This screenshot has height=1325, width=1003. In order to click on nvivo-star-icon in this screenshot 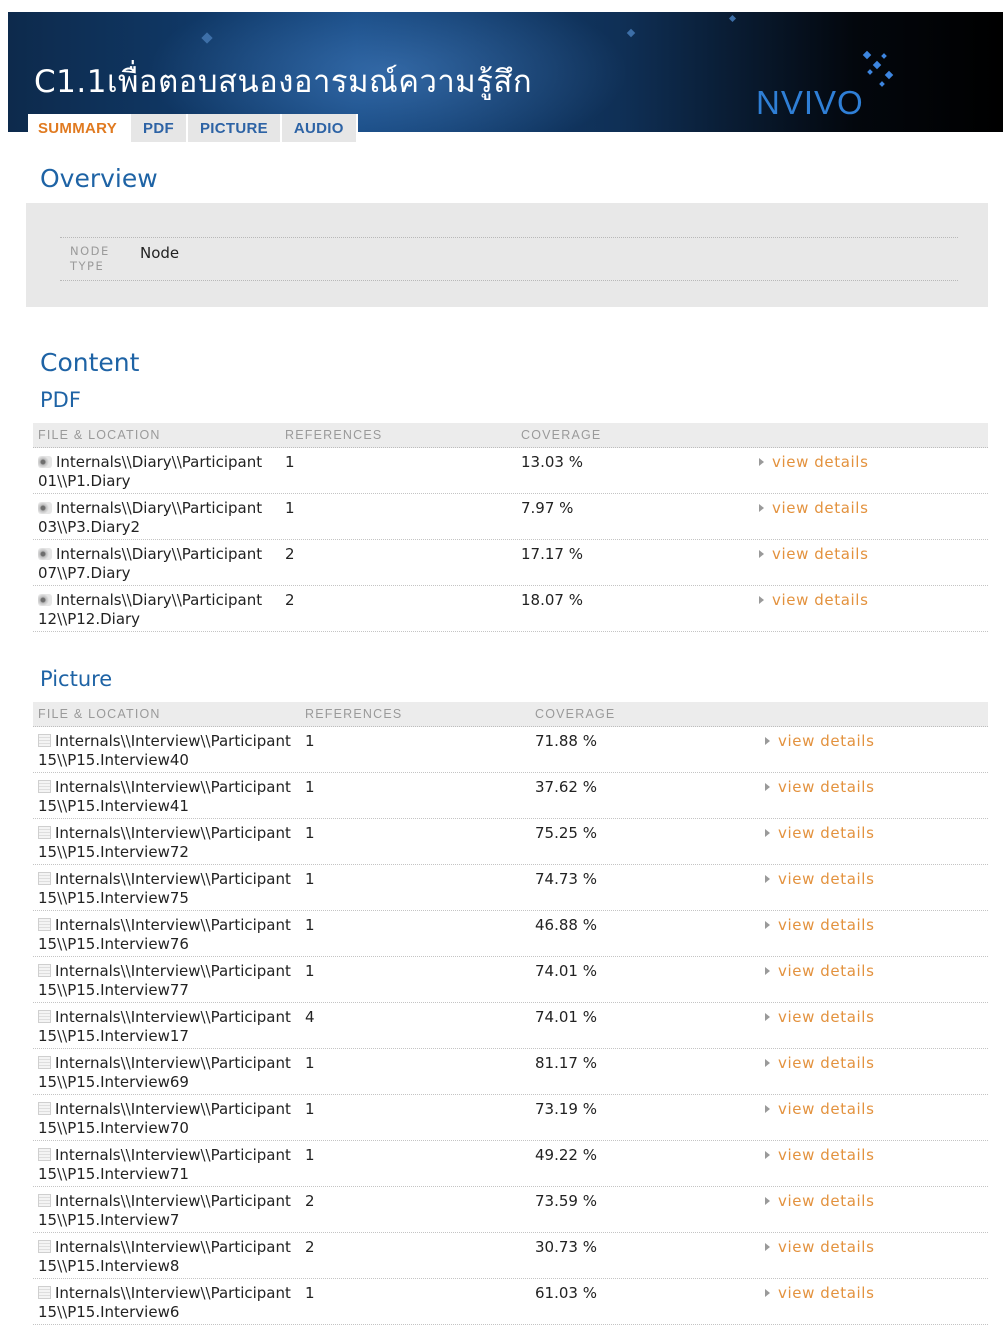, I will do `click(878, 68)`.